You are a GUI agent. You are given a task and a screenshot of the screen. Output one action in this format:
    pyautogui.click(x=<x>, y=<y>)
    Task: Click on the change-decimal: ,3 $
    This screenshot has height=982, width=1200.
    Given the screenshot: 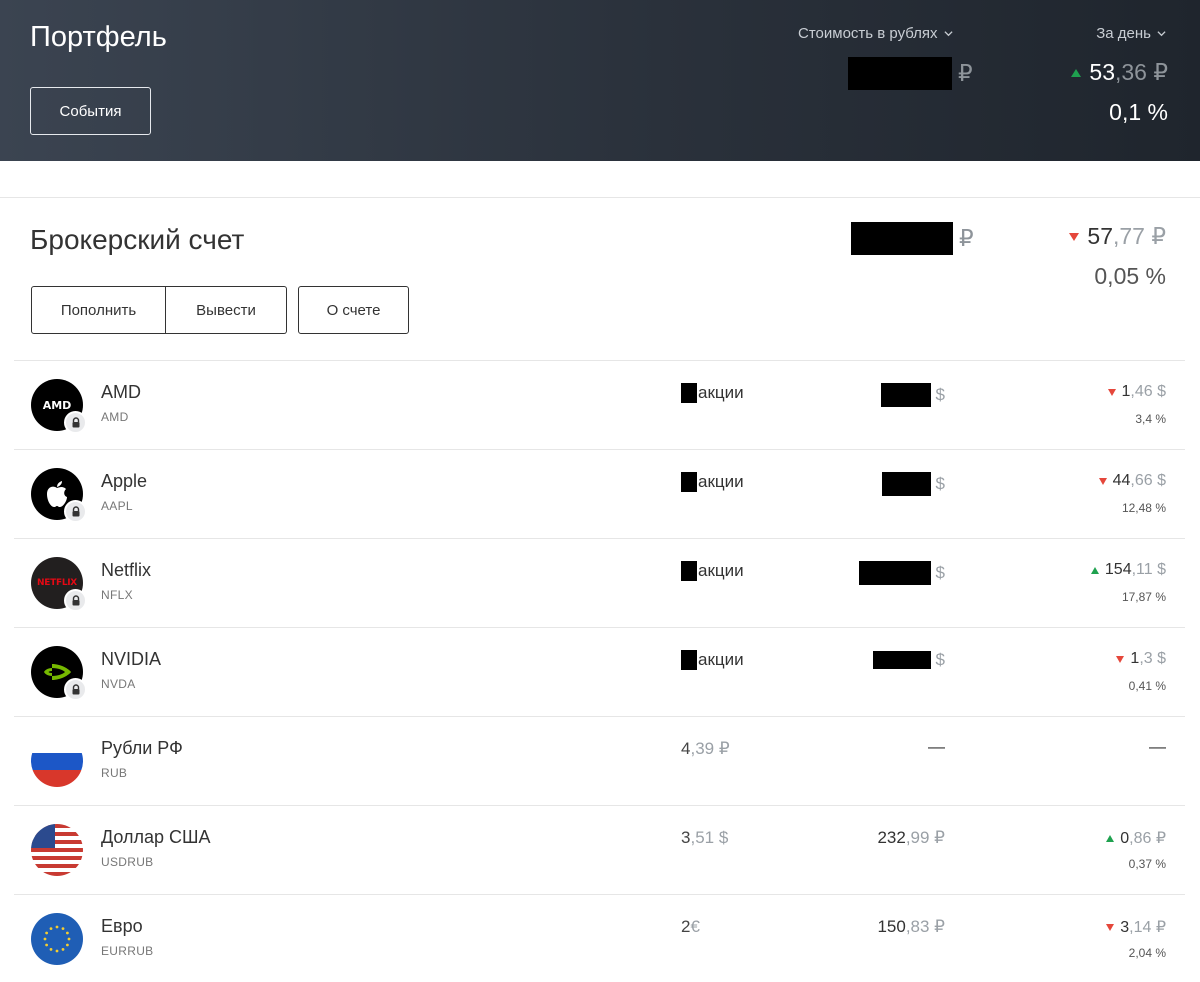 What is the action you would take?
    pyautogui.click(x=1152, y=658)
    